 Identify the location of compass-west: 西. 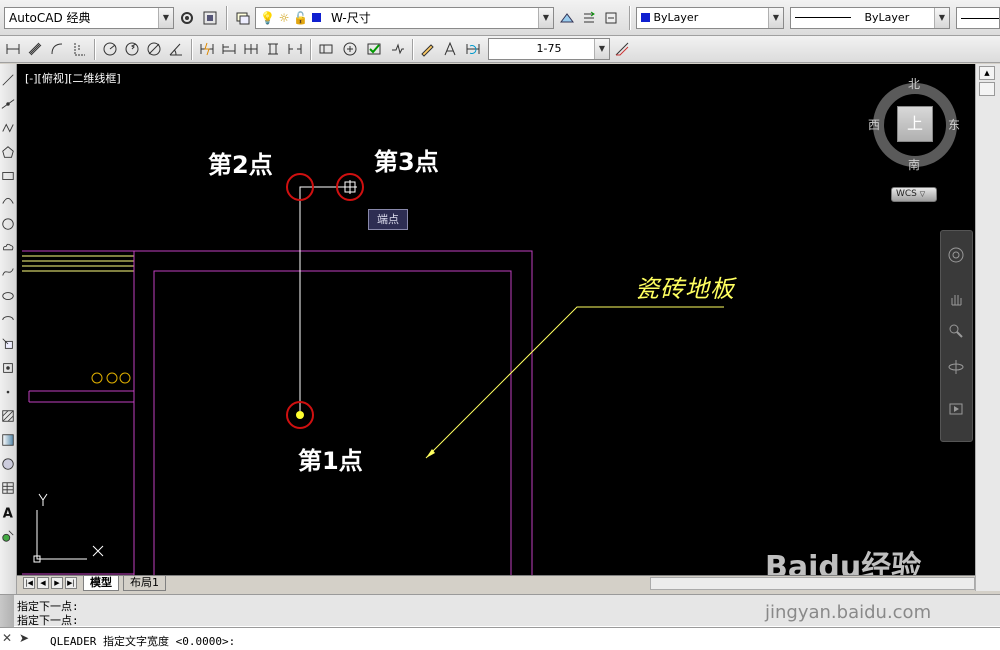
(874, 124).